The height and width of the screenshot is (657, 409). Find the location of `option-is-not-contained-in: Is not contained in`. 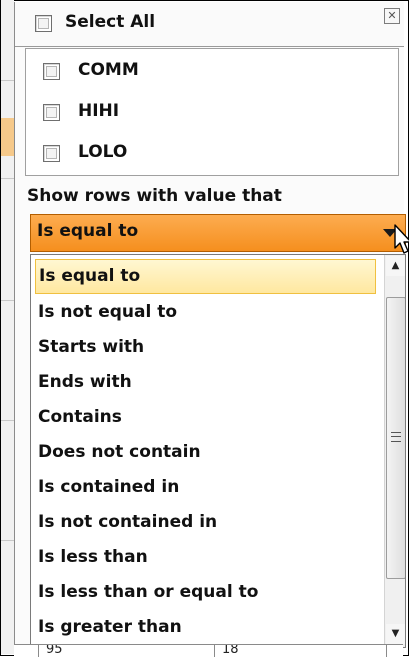

option-is-not-contained-in: Is not contained in is located at coordinates (205, 522).